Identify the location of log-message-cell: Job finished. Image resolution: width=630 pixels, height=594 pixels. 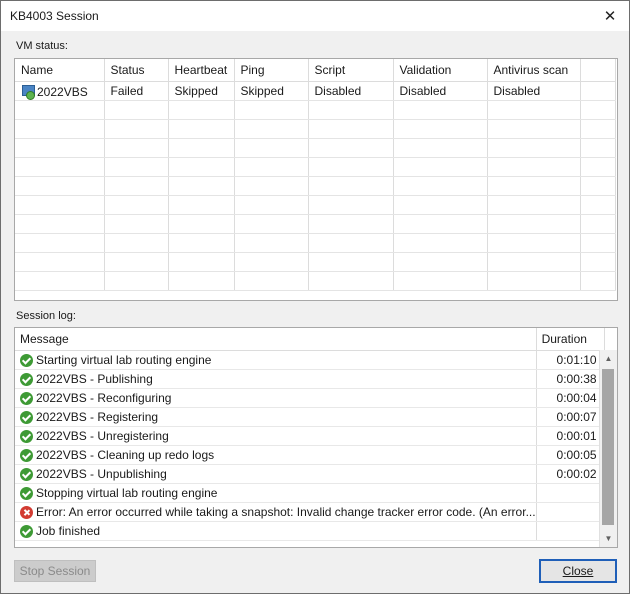
(276, 531).